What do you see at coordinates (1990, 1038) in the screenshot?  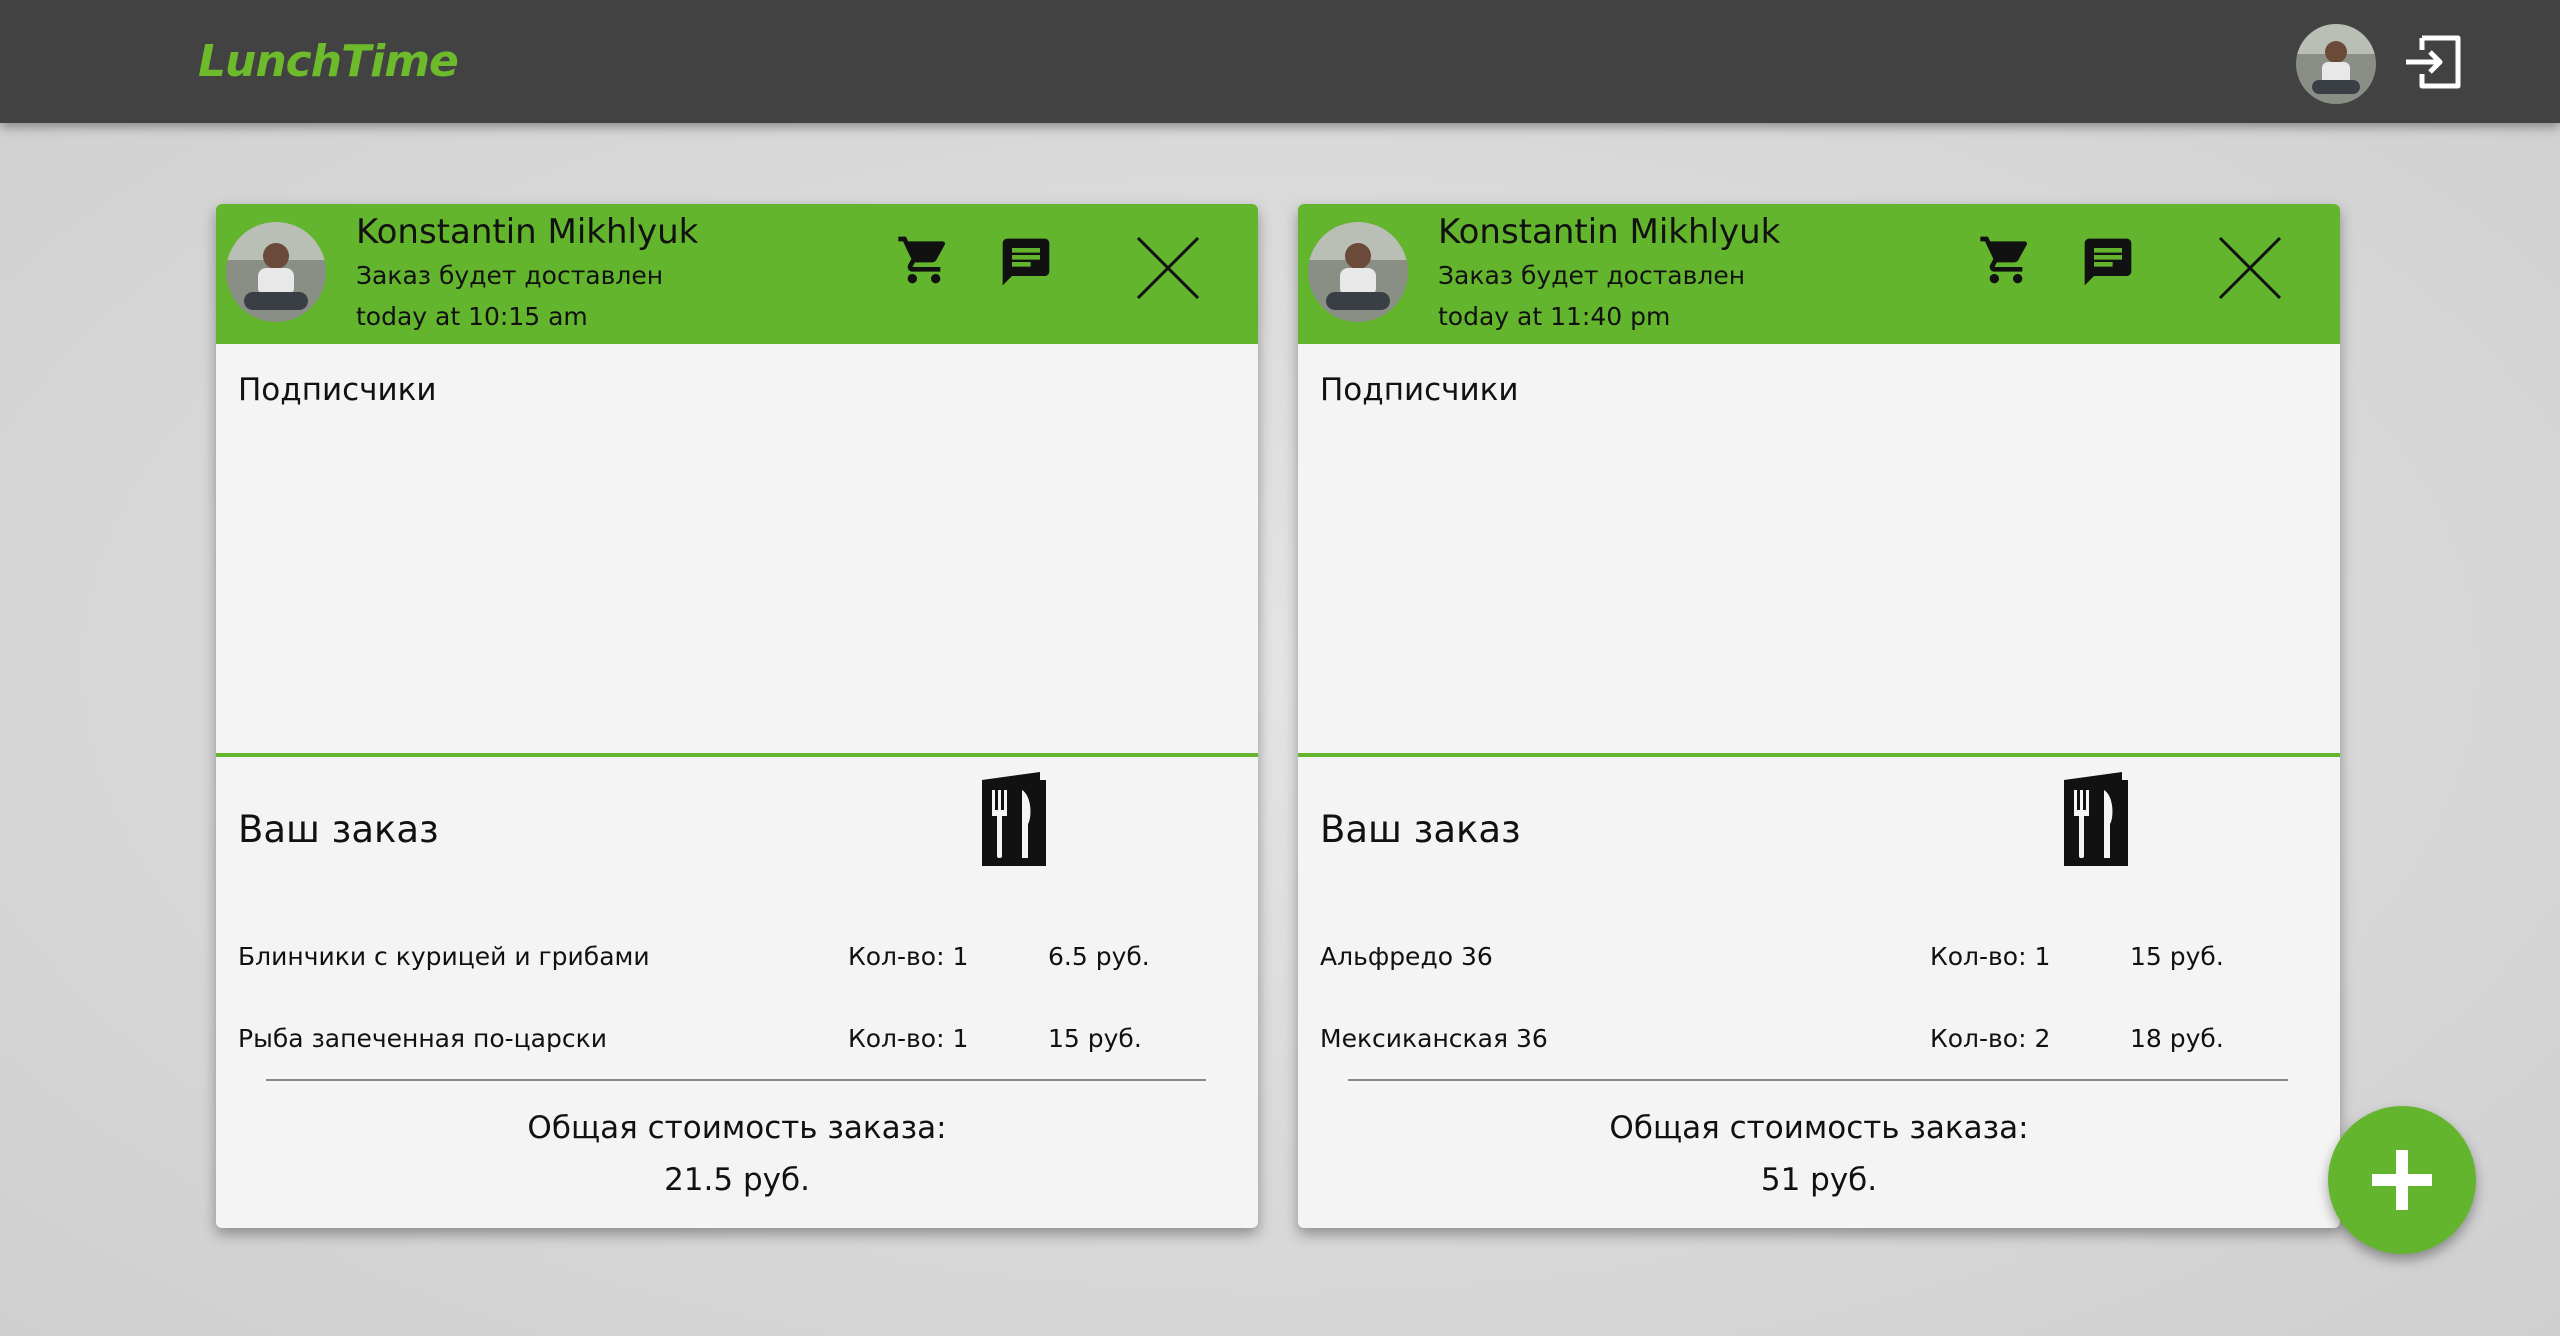 I see `item-quantity: Кол-во: 2` at bounding box center [1990, 1038].